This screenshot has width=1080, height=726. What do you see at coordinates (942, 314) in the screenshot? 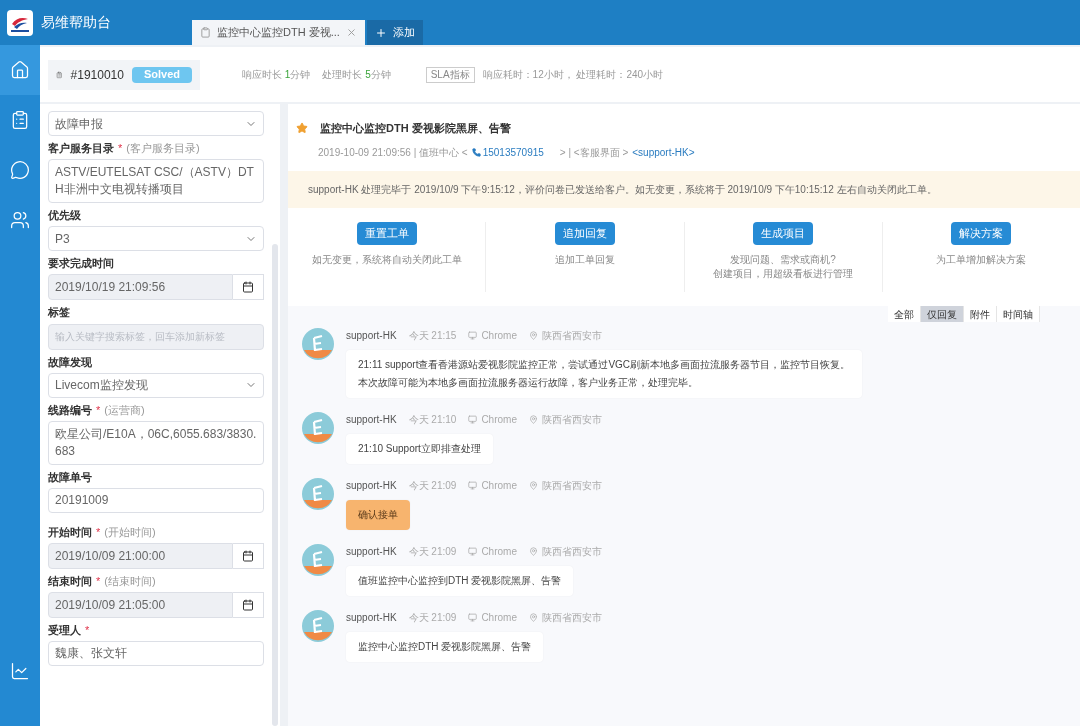
I see `filter-tab: 仅回复` at bounding box center [942, 314].